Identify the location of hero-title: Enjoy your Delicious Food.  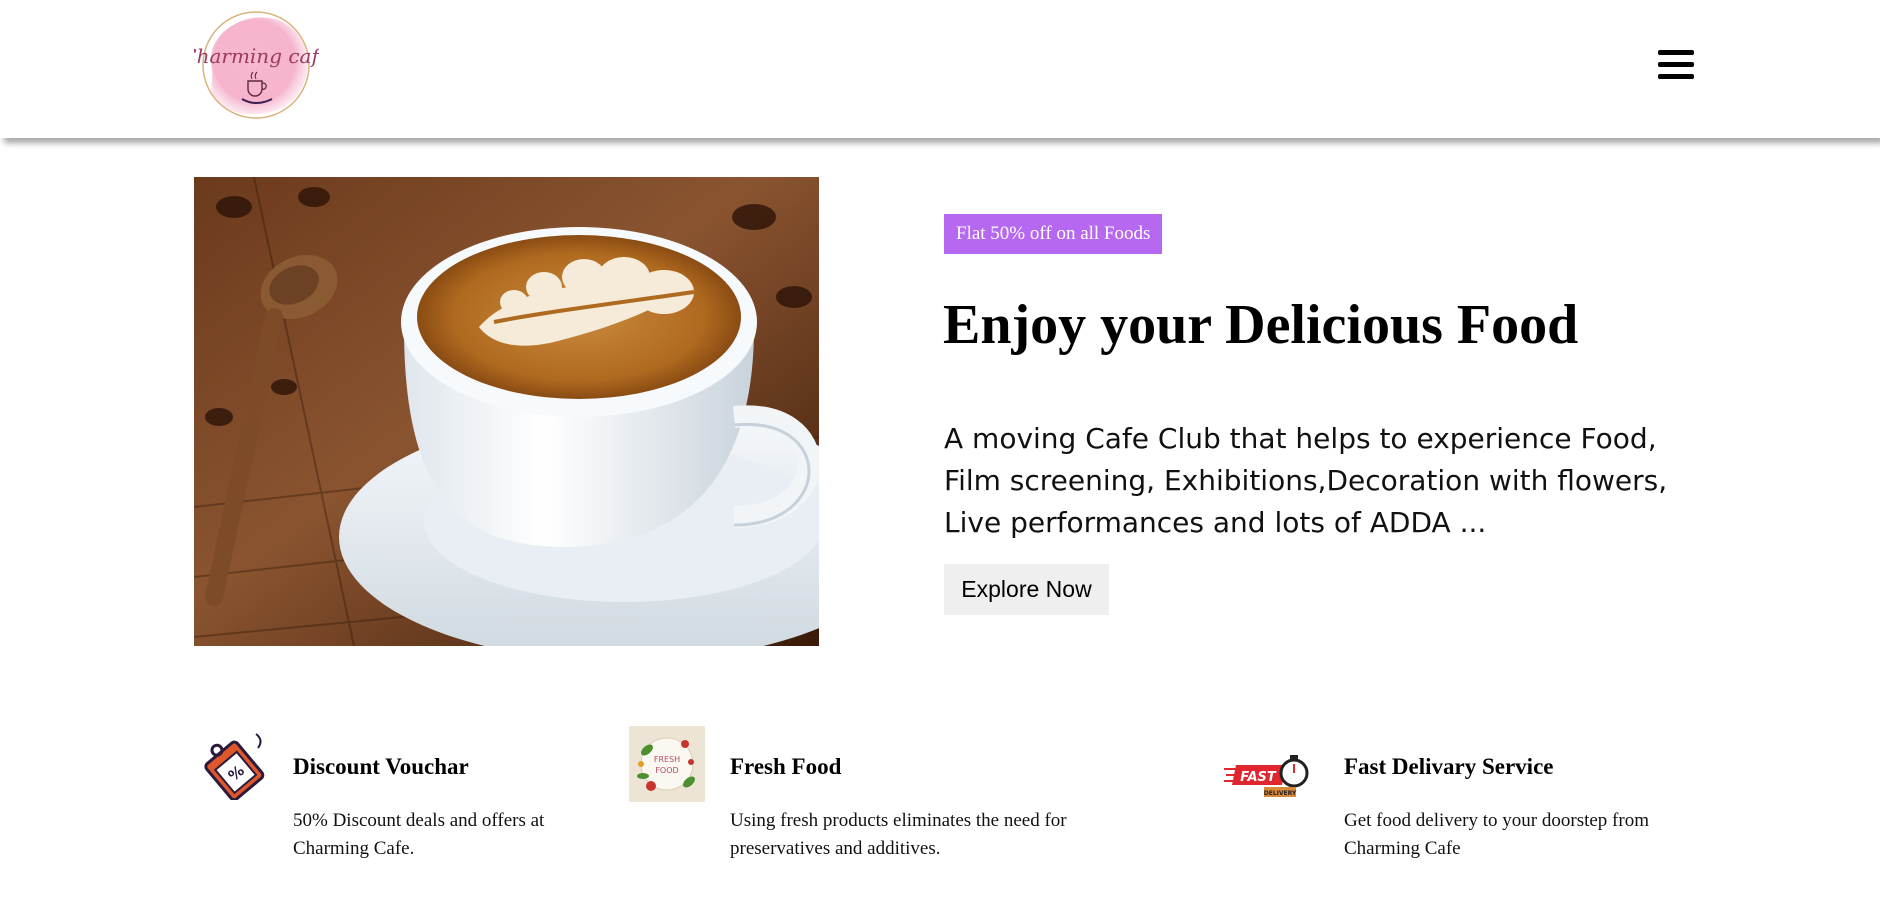
(1261, 325).